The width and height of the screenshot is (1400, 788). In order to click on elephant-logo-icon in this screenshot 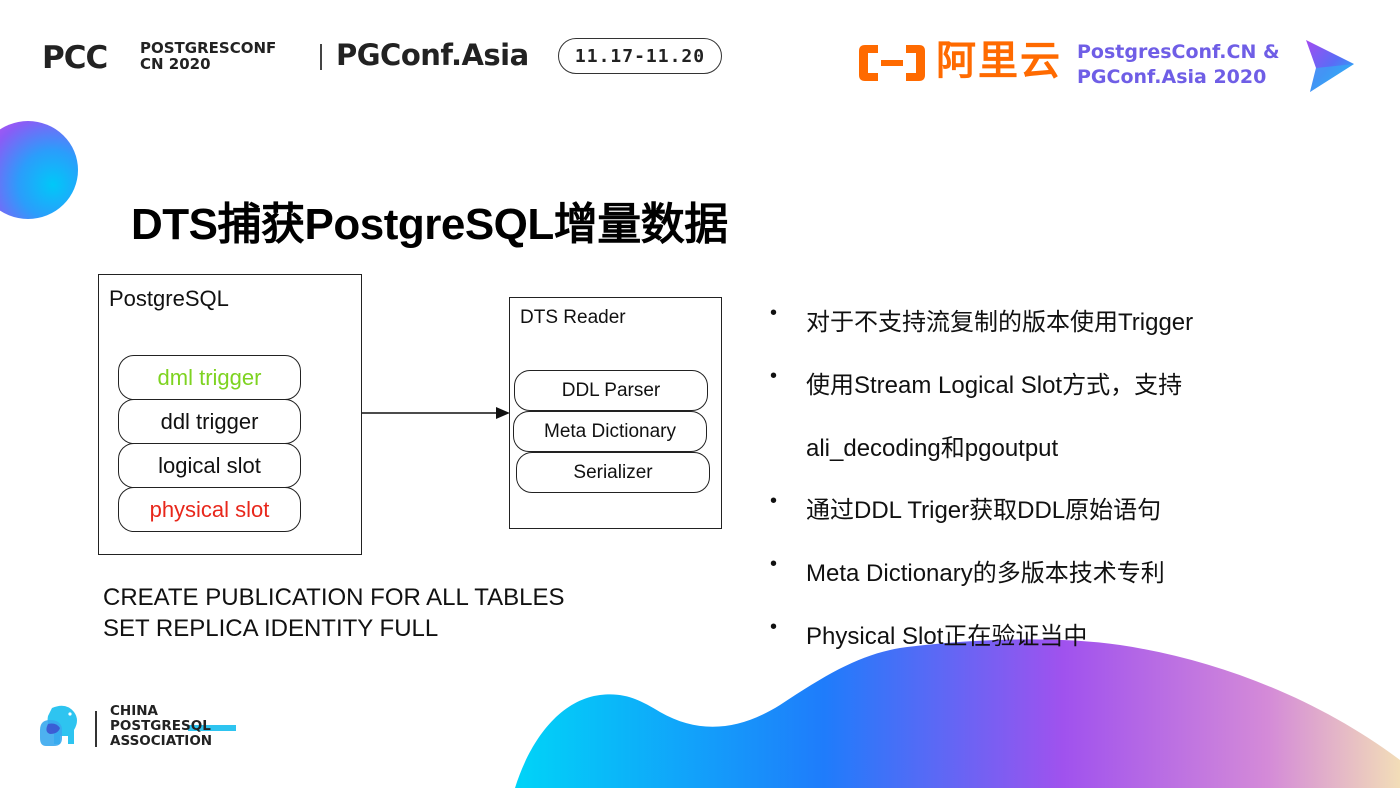, I will do `click(58, 725)`.